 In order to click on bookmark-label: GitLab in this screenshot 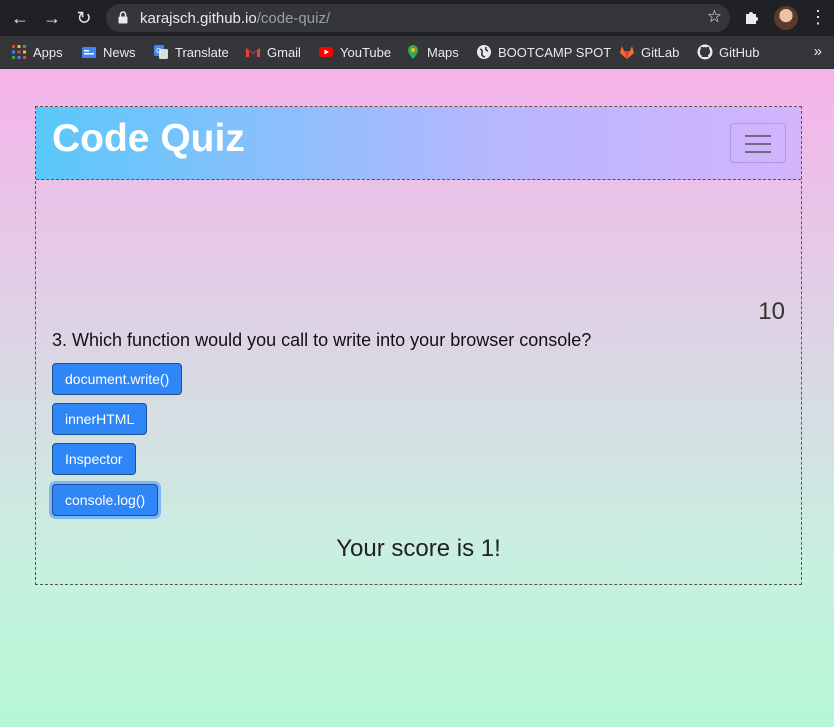, I will do `click(660, 52)`.